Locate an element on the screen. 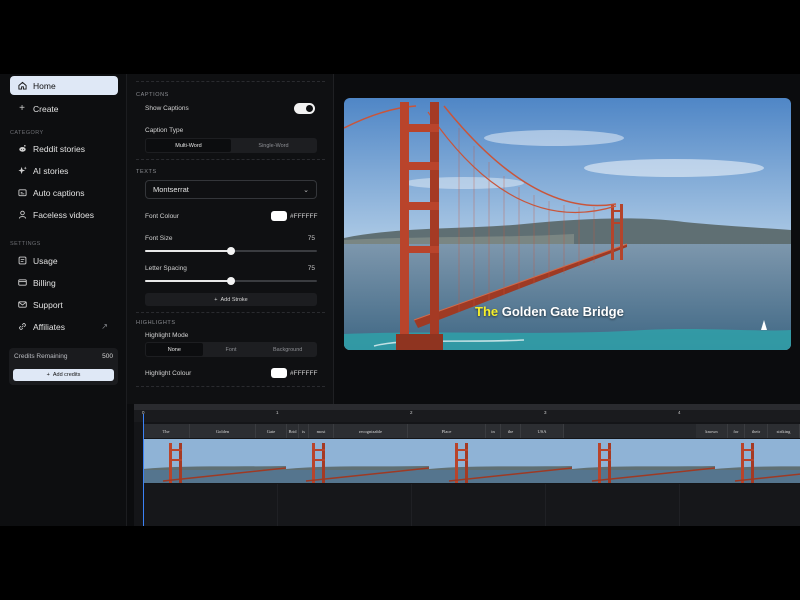  caption-word-chip: Golden is located at coordinates (223, 431).